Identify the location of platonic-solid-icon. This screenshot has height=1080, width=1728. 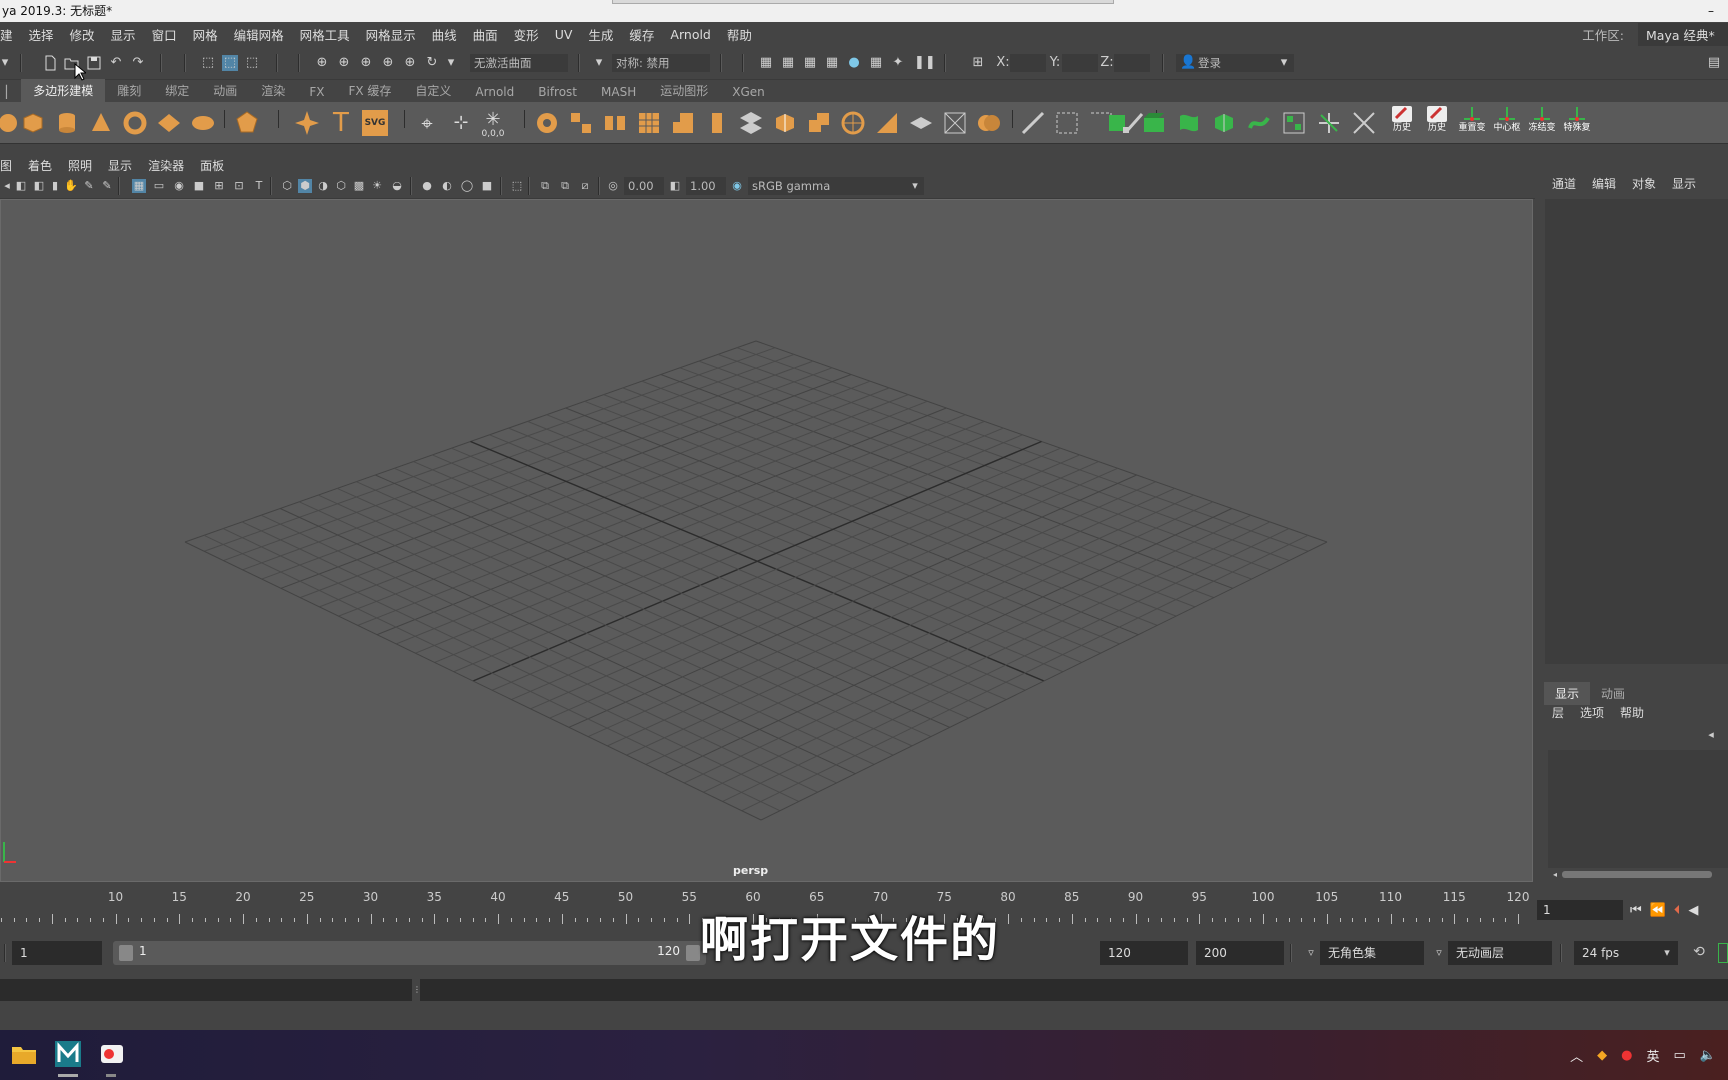
(247, 123).